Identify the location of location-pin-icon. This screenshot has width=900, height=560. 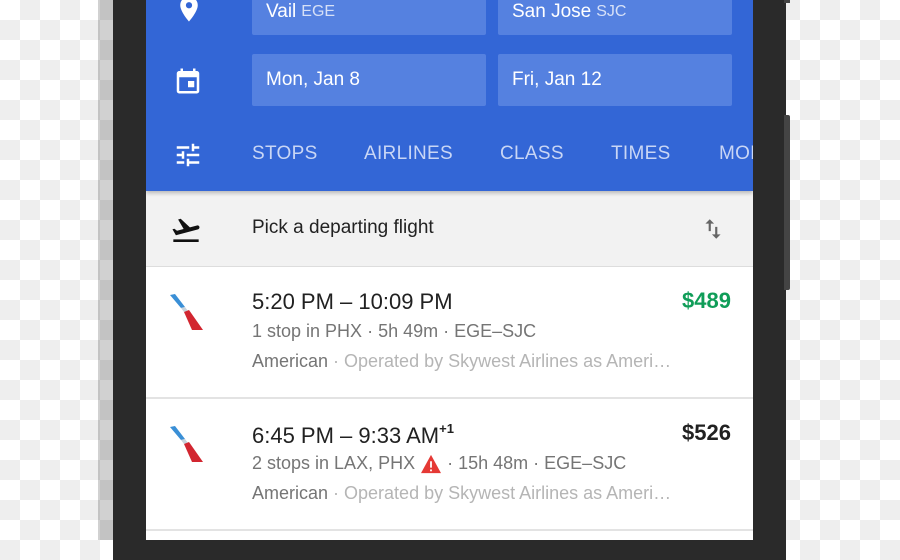
(189, 11).